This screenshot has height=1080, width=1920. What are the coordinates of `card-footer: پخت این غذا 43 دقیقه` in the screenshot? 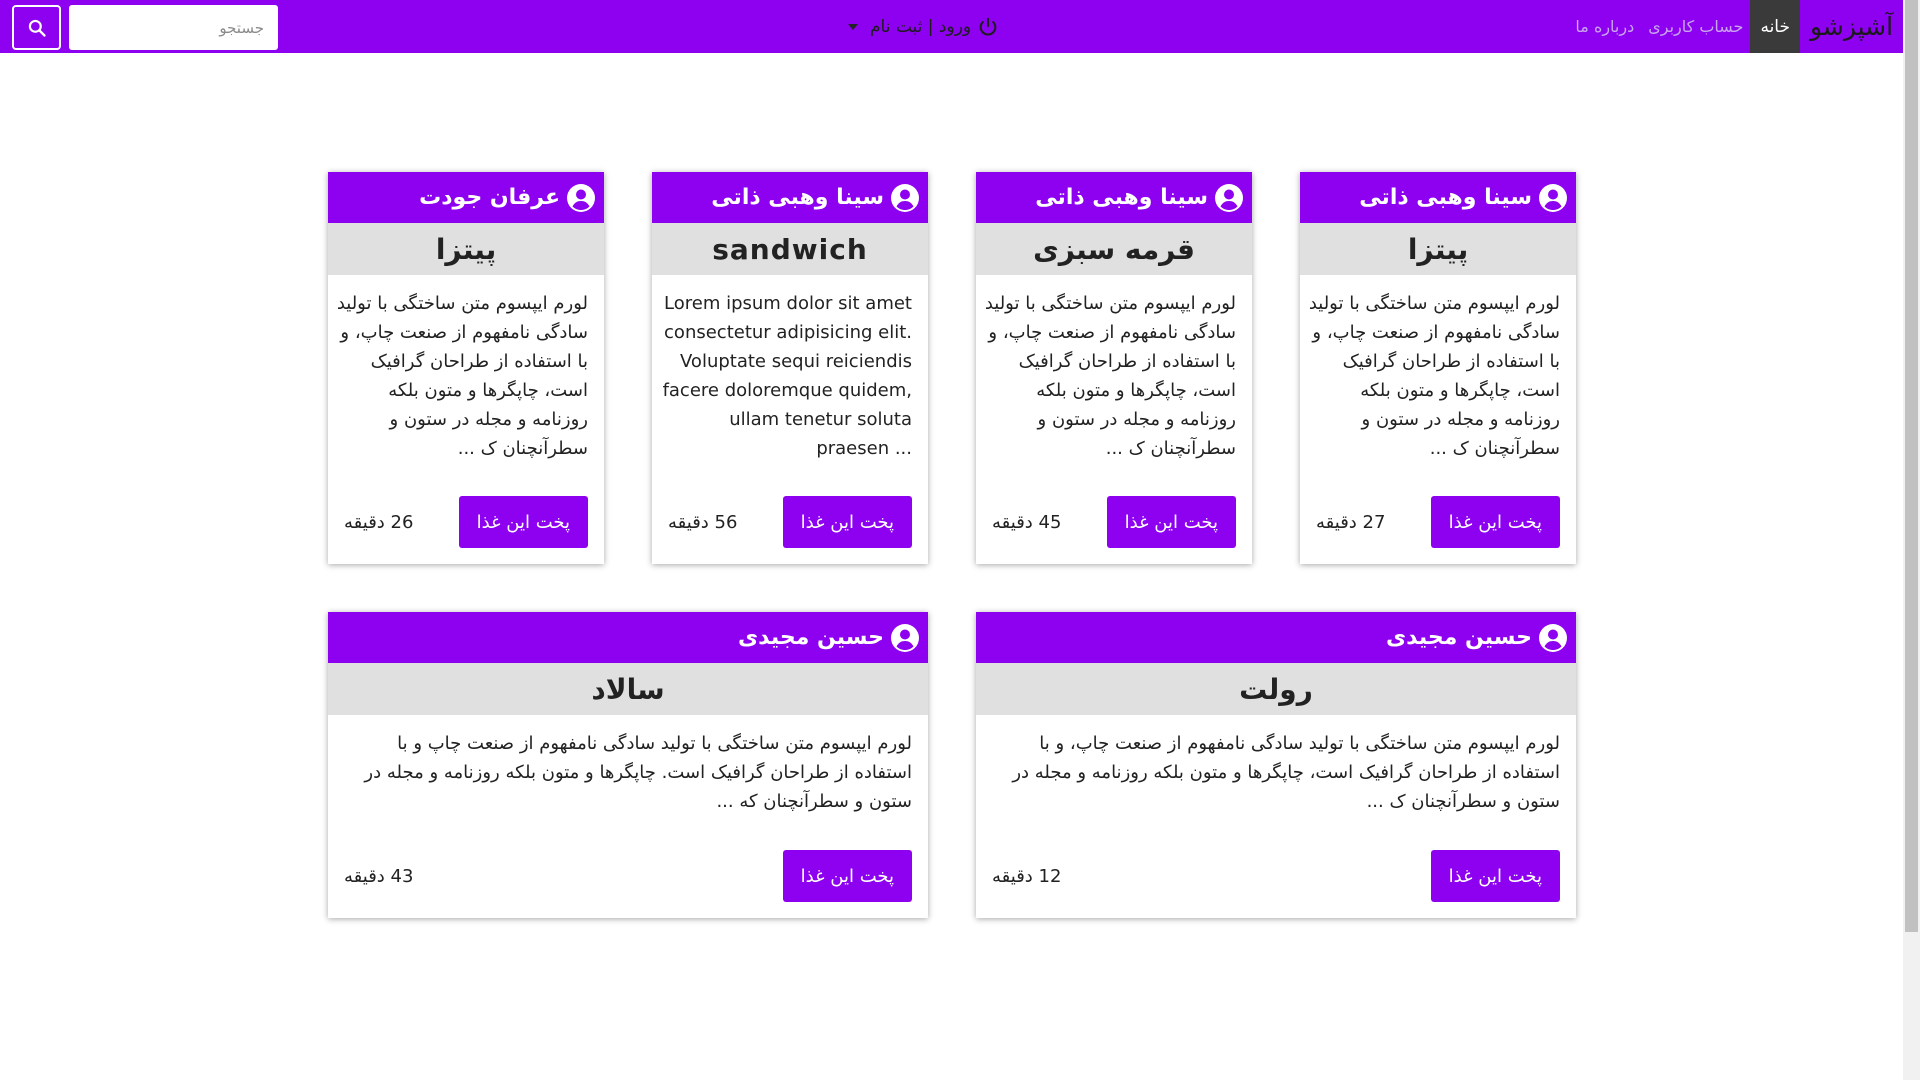 It's located at (628, 876).